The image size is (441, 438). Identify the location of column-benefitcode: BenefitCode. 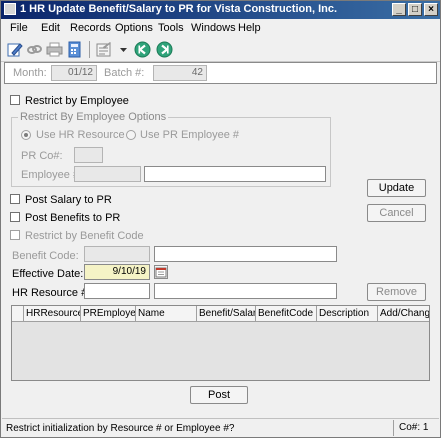
(286, 314).